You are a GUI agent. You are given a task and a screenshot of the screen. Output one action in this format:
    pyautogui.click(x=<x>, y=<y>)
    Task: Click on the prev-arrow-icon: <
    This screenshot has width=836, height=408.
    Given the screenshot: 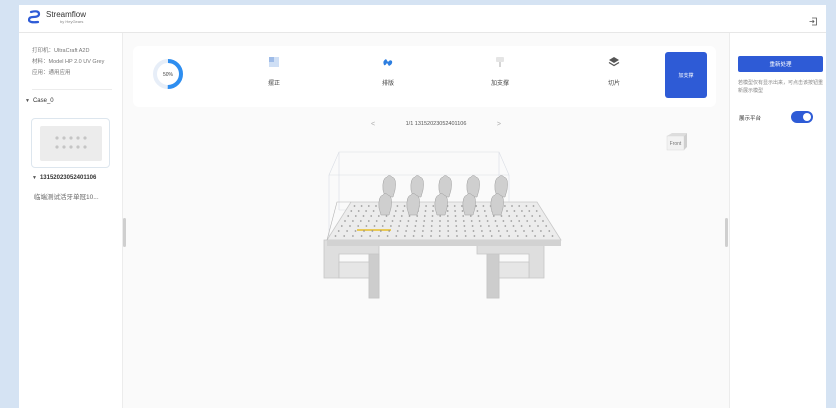 What is the action you would take?
    pyautogui.click(x=373, y=124)
    